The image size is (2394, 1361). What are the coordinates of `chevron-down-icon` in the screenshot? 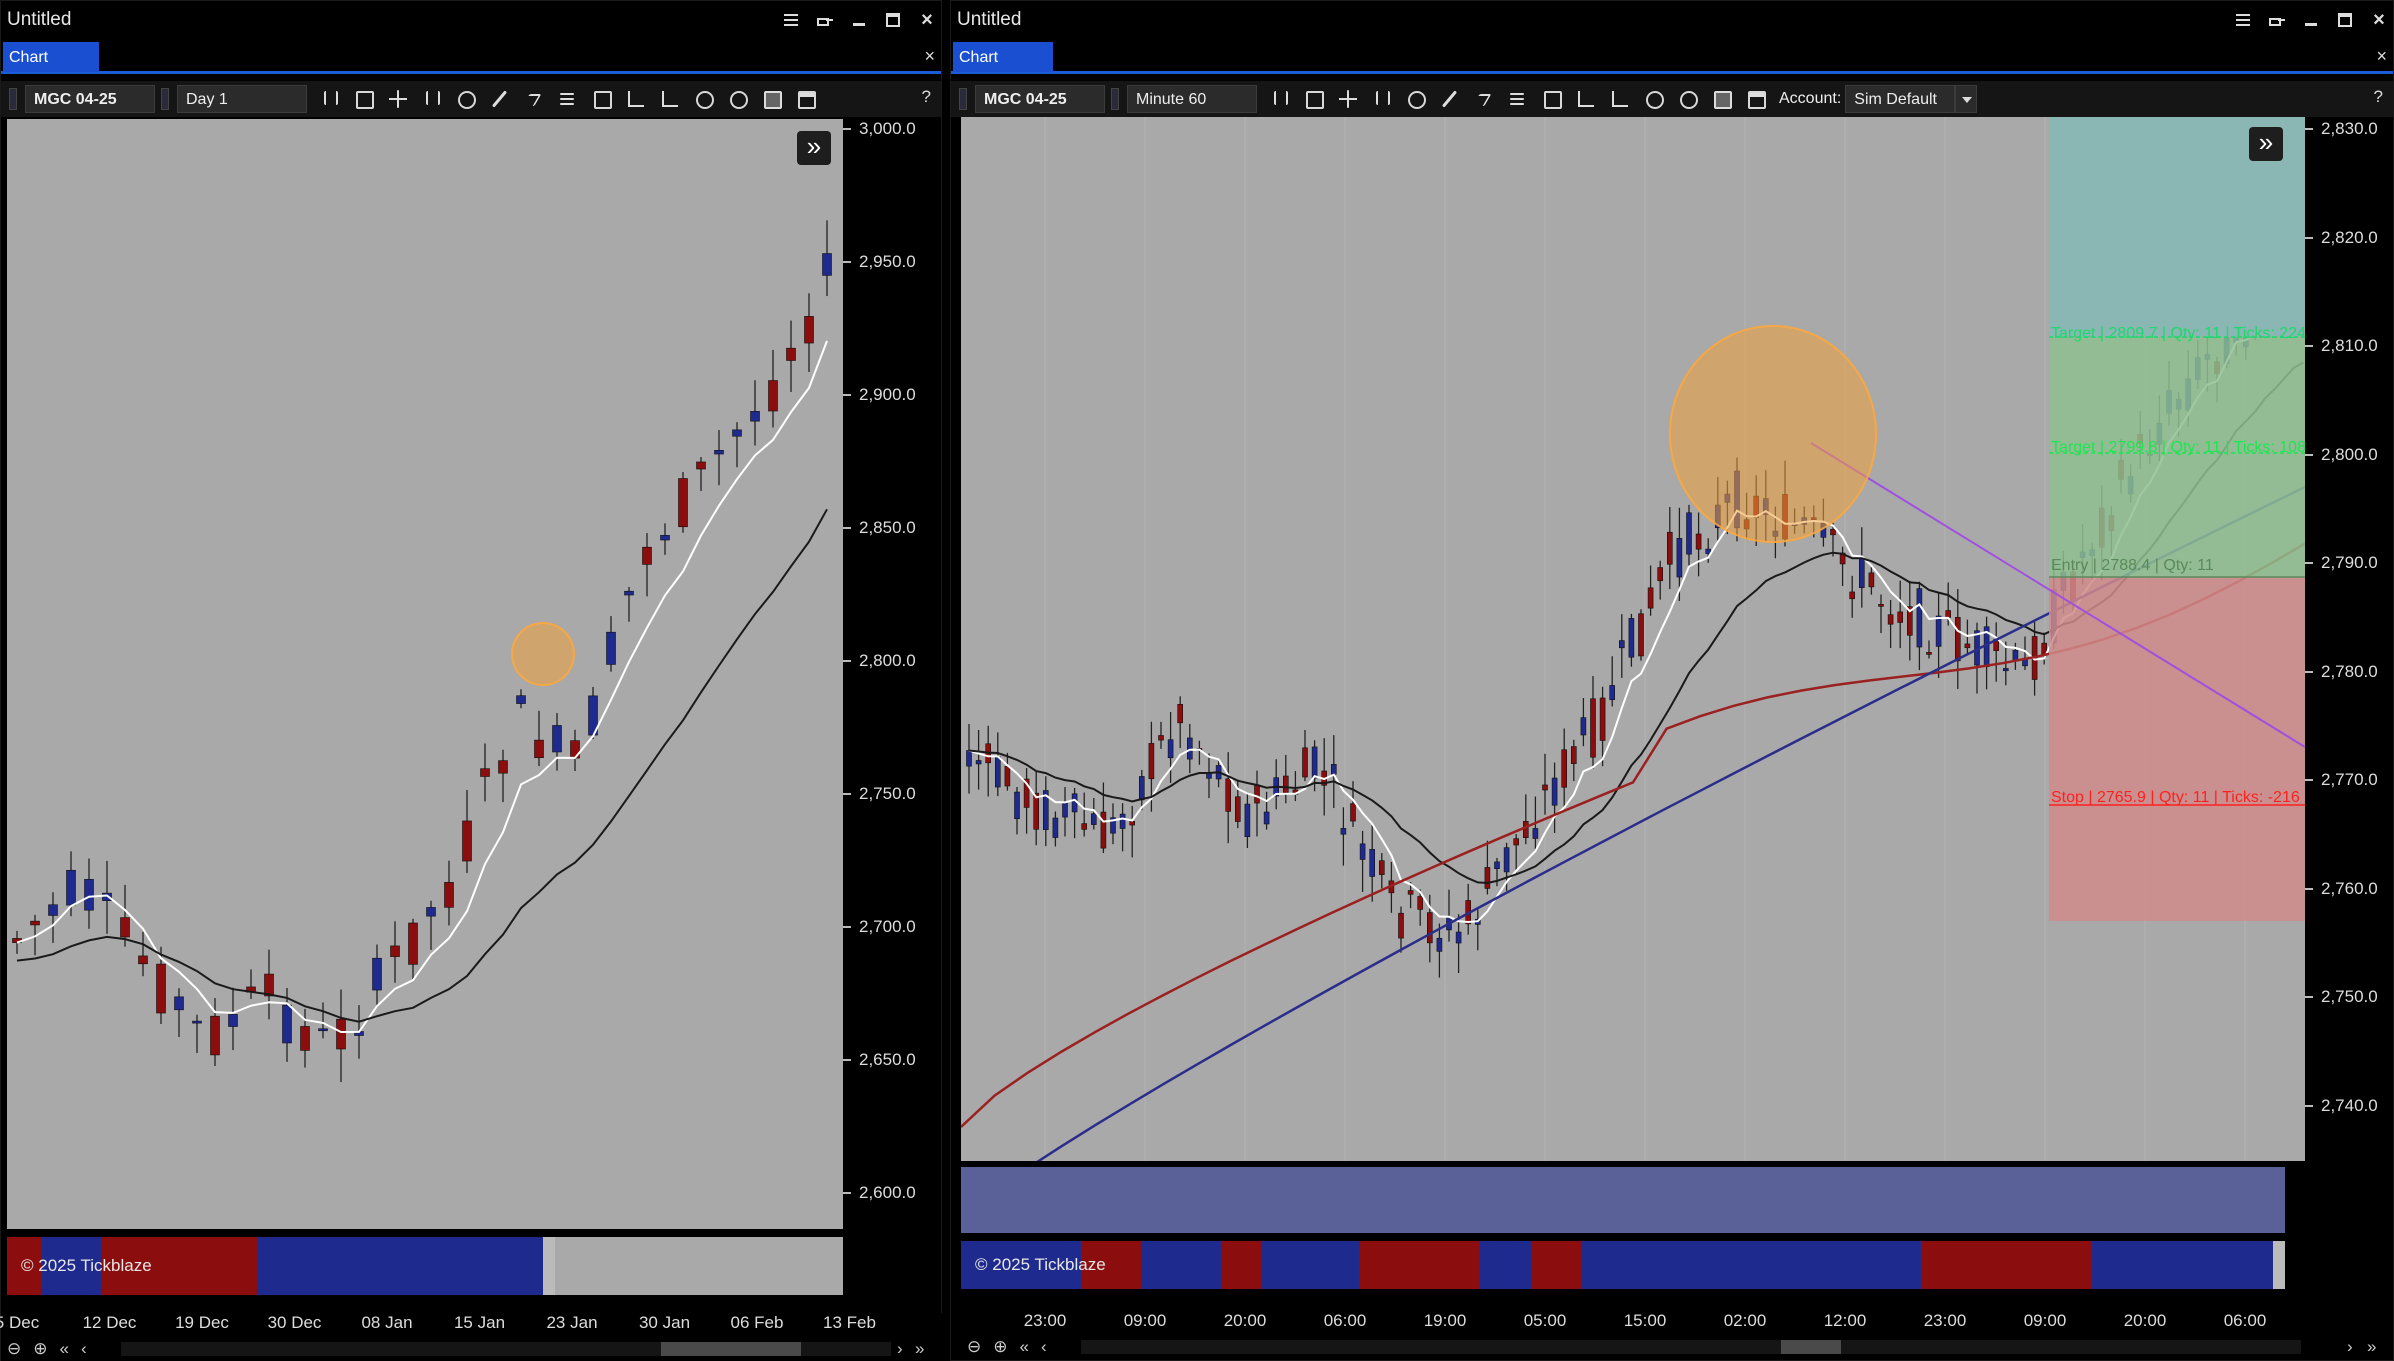 It's located at (1966, 99).